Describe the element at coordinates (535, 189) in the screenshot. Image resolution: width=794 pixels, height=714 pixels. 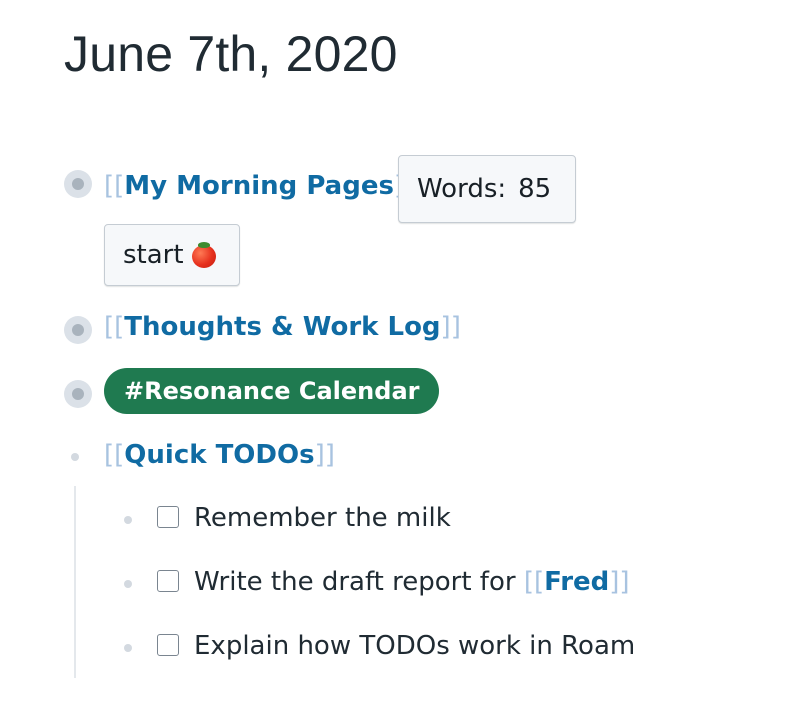
I see `word-count-value: 85` at that location.